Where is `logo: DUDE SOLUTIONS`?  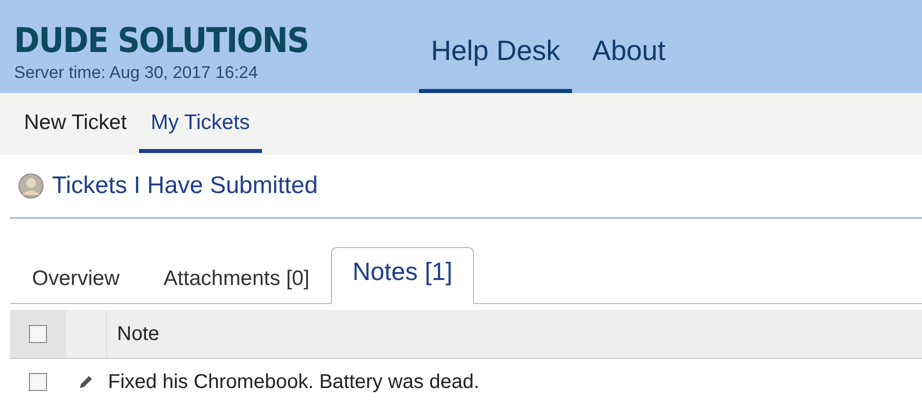
logo: DUDE SOLUTIONS is located at coordinates (162, 41).